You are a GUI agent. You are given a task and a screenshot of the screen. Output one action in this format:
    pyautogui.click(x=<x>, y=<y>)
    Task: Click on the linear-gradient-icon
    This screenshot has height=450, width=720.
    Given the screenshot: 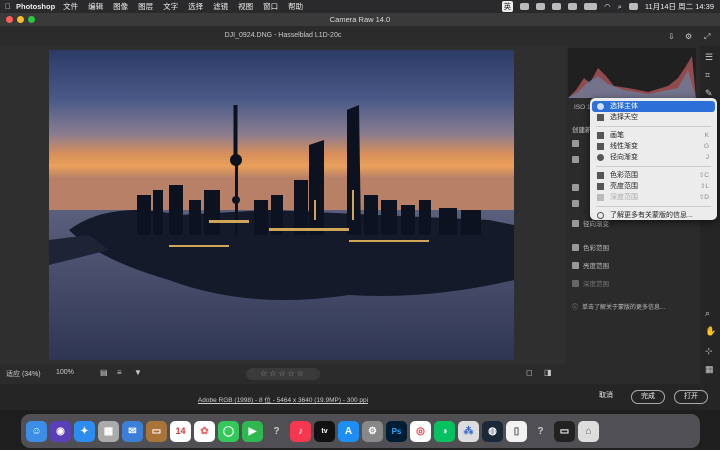 What is the action you would take?
    pyautogui.click(x=575, y=203)
    